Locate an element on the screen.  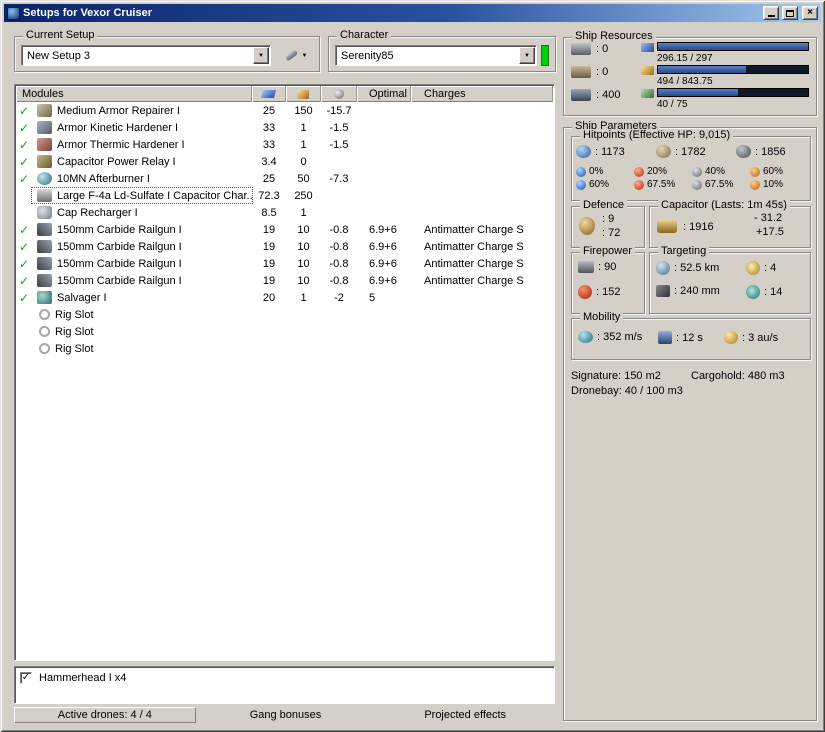
module-row: ✓ Armor Kinetic Hardener I 33 1 -1.5 is located at coordinates (284, 127).